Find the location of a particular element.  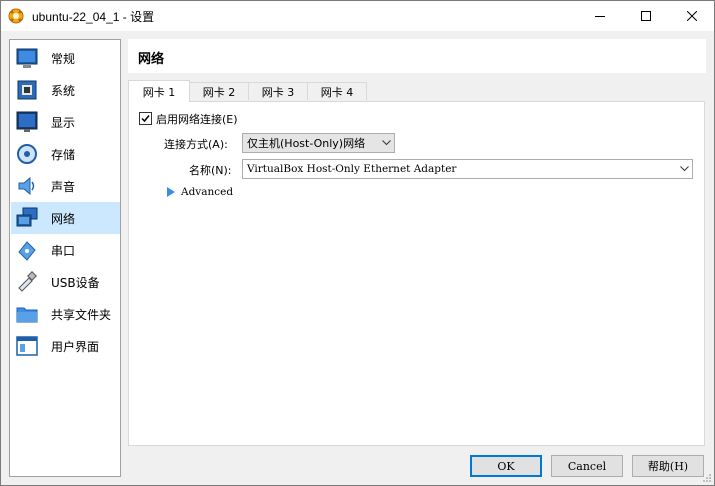

network-icon is located at coordinates (27, 217).